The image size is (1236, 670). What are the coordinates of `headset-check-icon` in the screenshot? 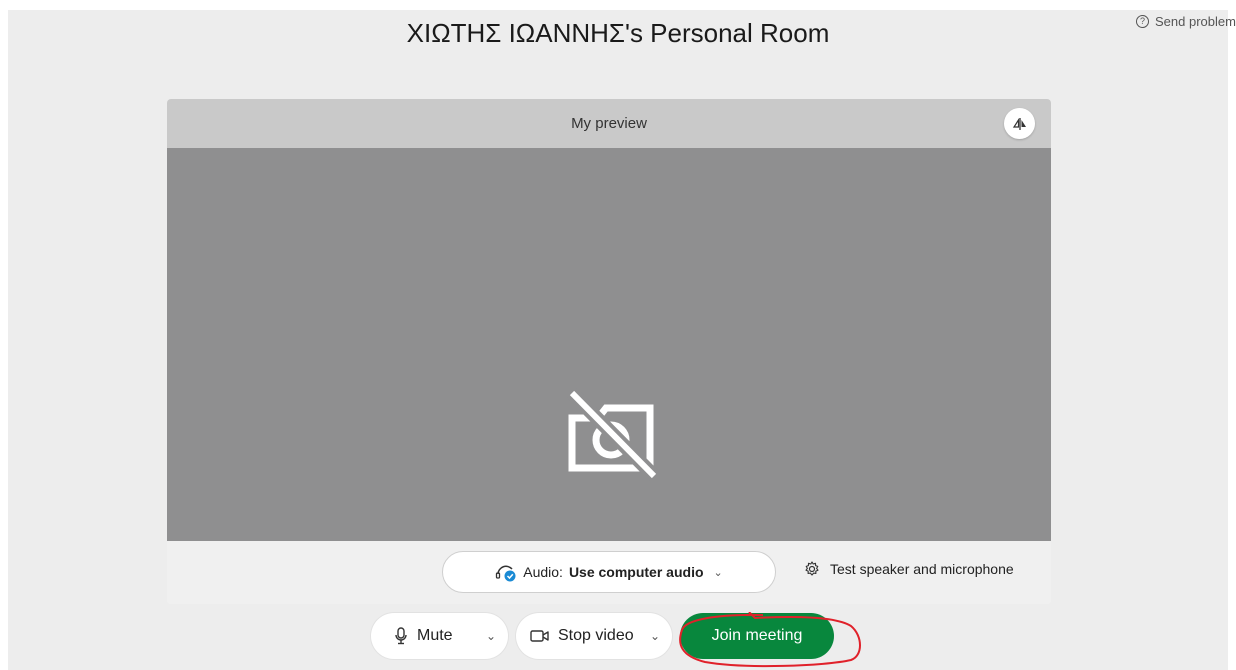 It's located at (506, 573).